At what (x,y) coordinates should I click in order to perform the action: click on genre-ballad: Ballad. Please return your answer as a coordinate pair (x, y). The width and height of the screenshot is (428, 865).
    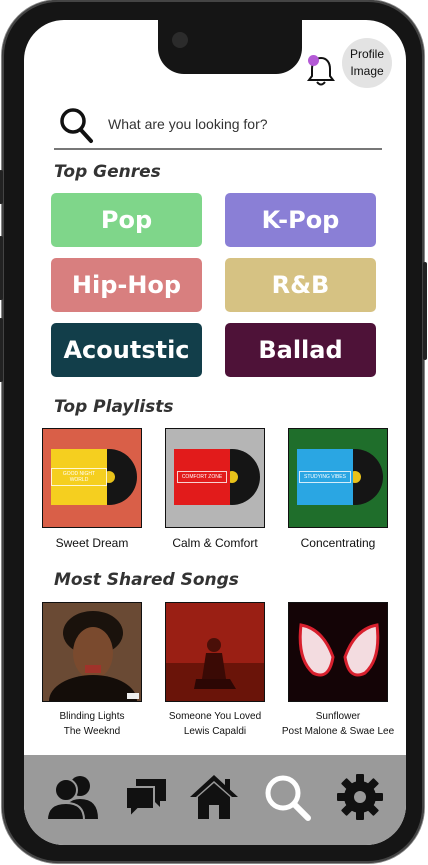
    Looking at the image, I should click on (300, 350).